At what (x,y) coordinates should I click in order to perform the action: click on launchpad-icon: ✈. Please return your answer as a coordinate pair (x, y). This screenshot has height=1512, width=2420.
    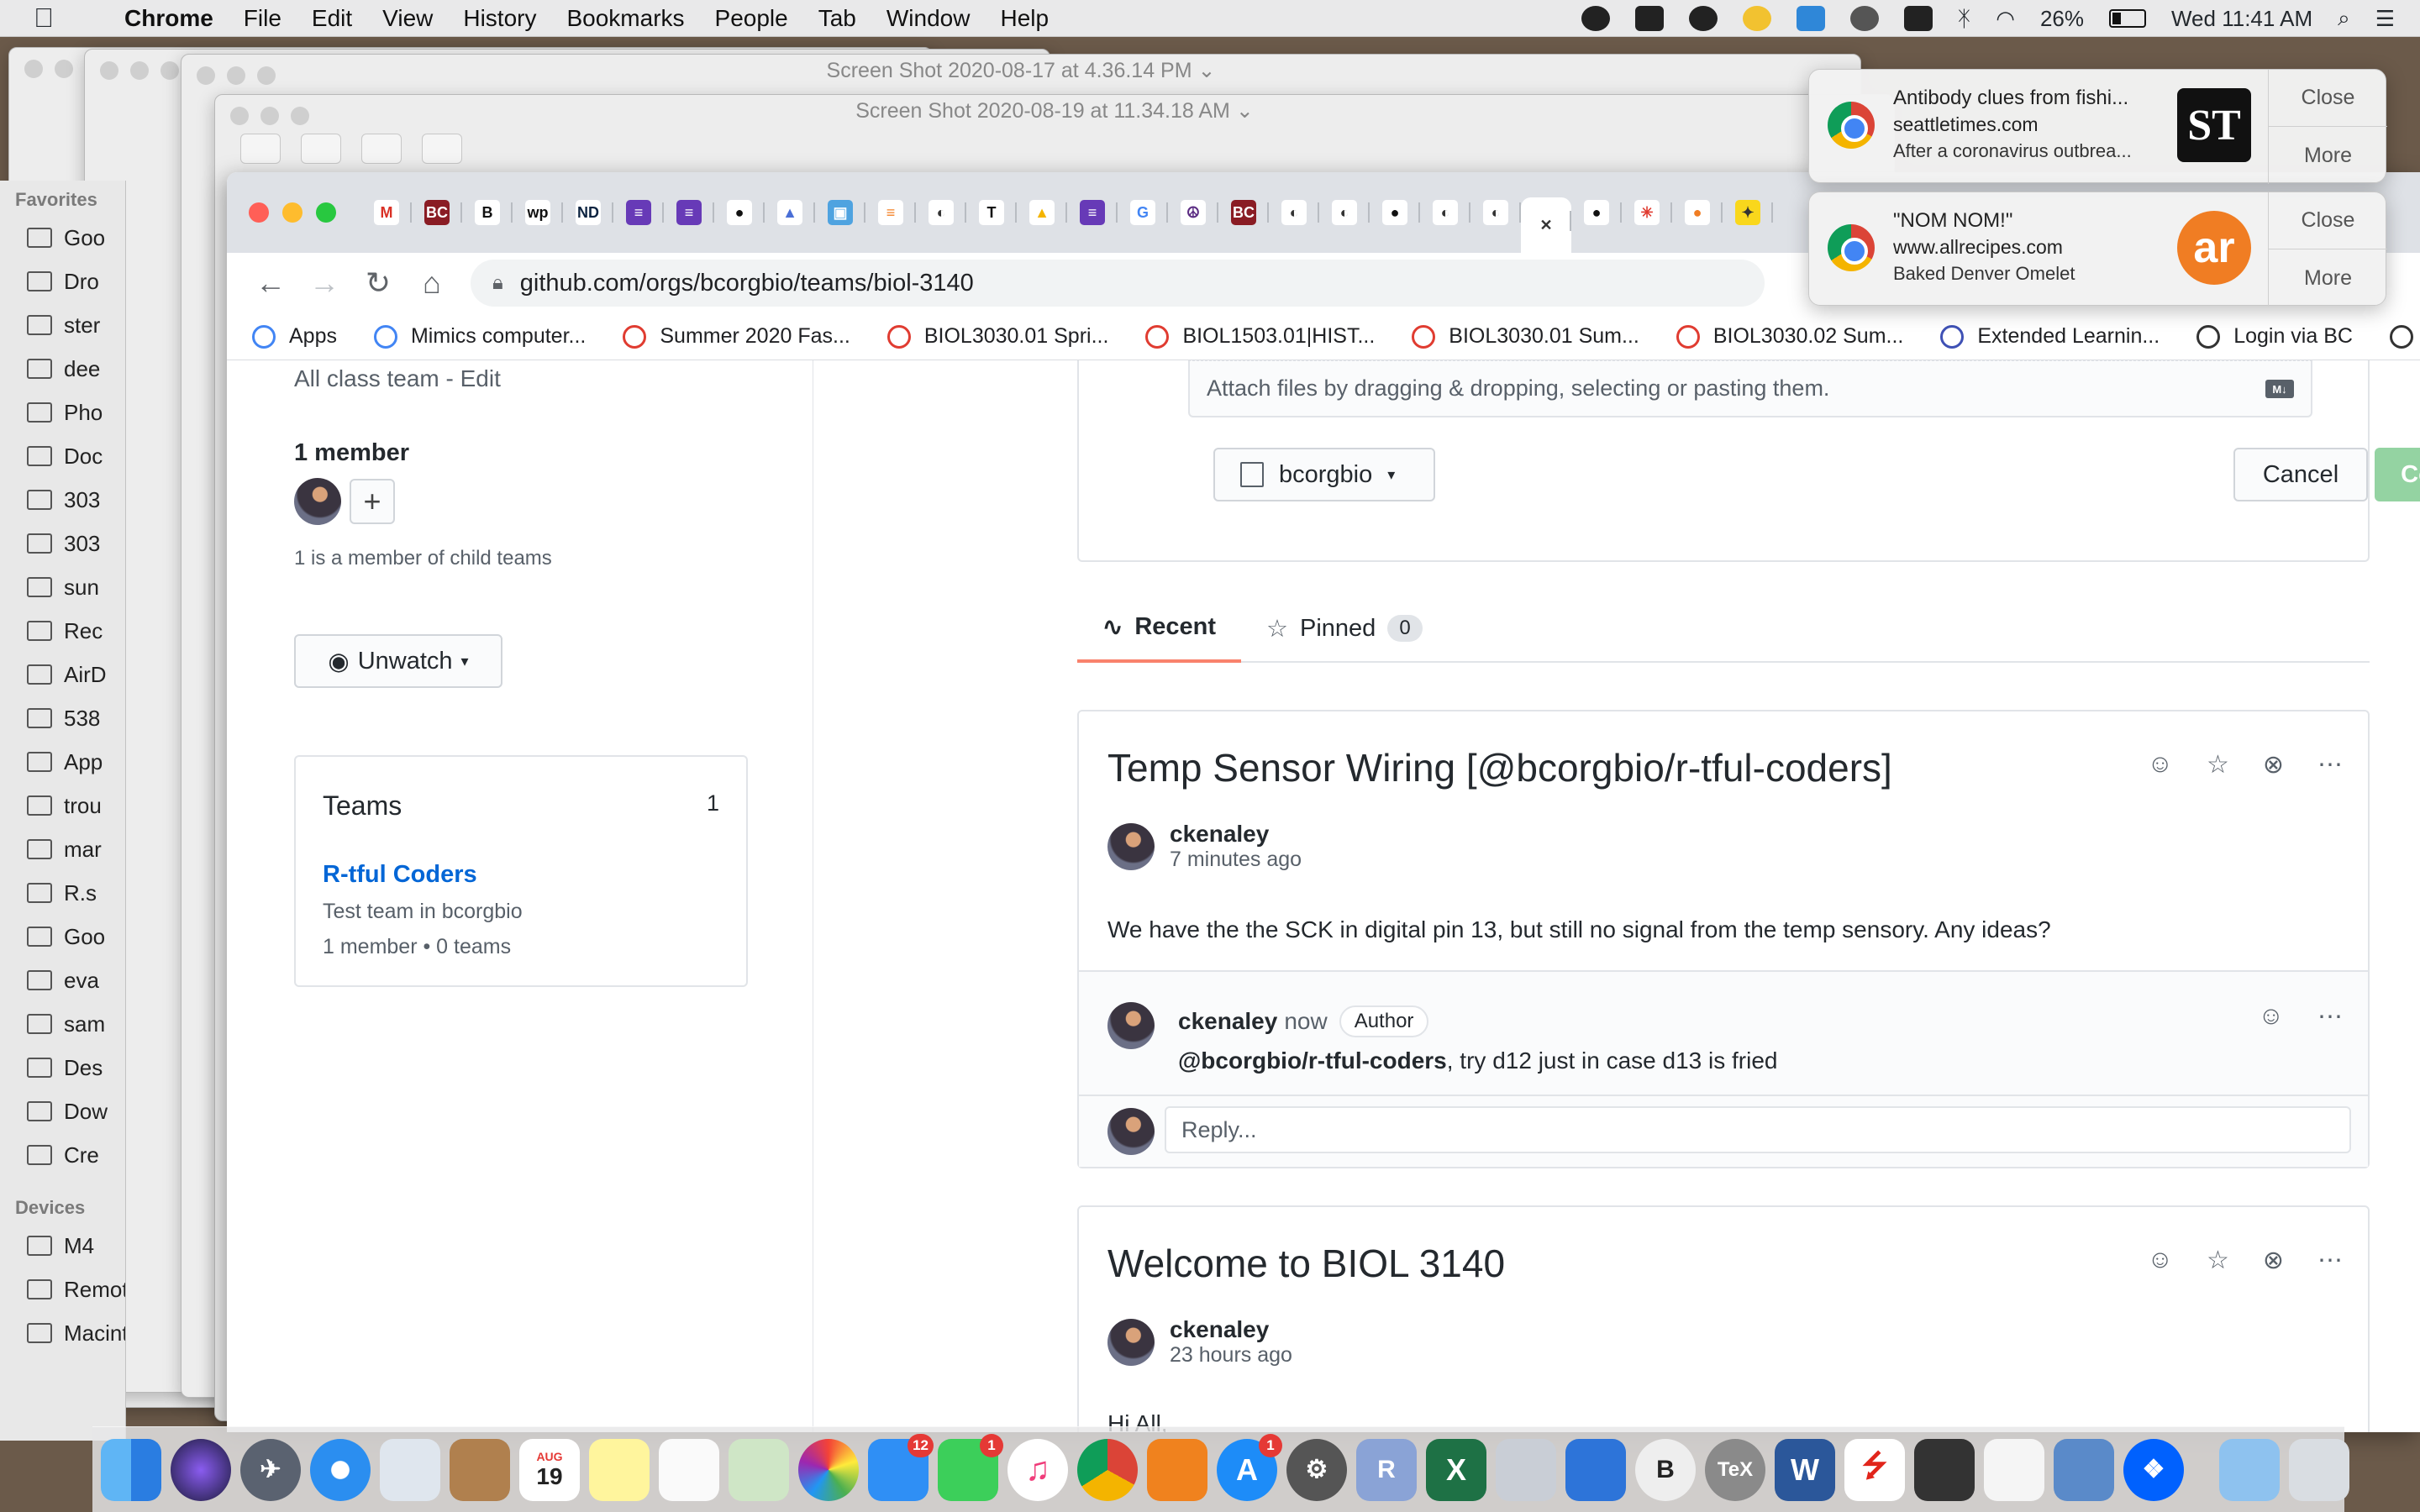
    Looking at the image, I should click on (270, 1469).